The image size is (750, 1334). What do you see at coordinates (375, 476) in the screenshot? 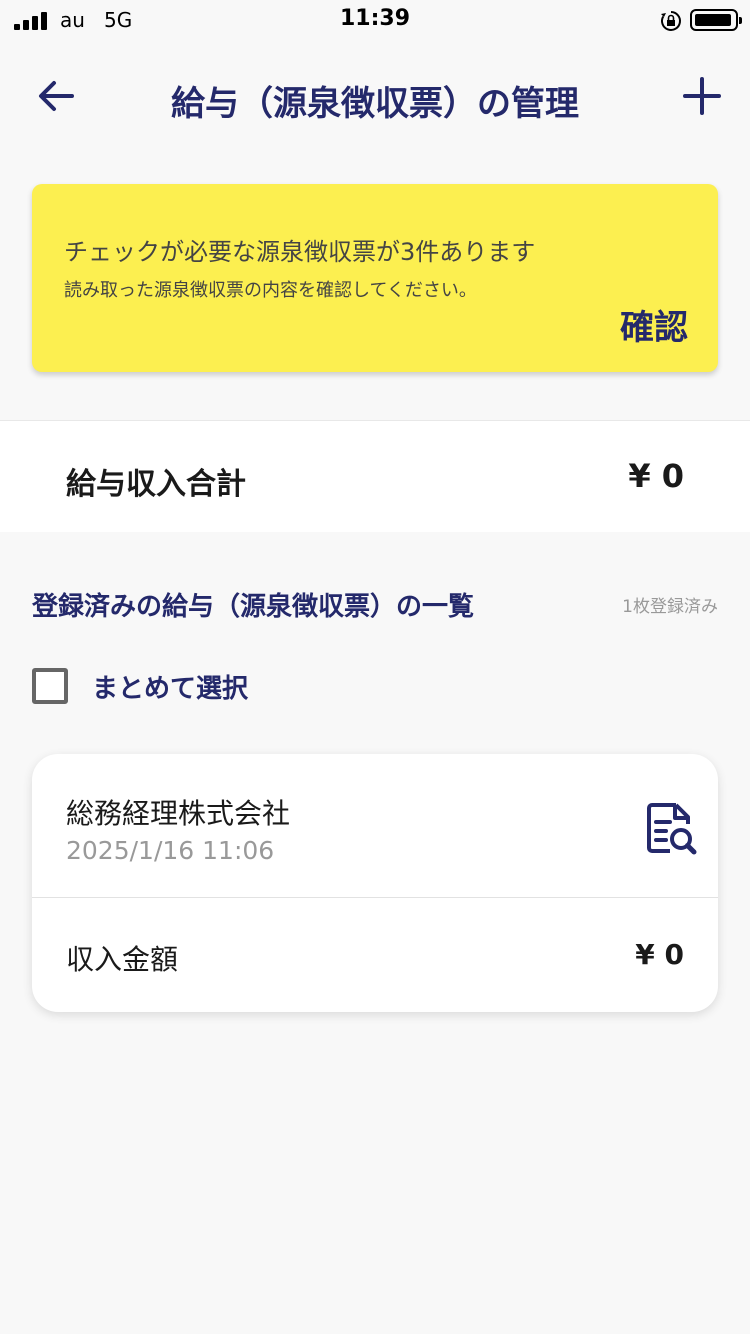
I see `salary-total-row: 給与収入合計 ¥ 0` at bounding box center [375, 476].